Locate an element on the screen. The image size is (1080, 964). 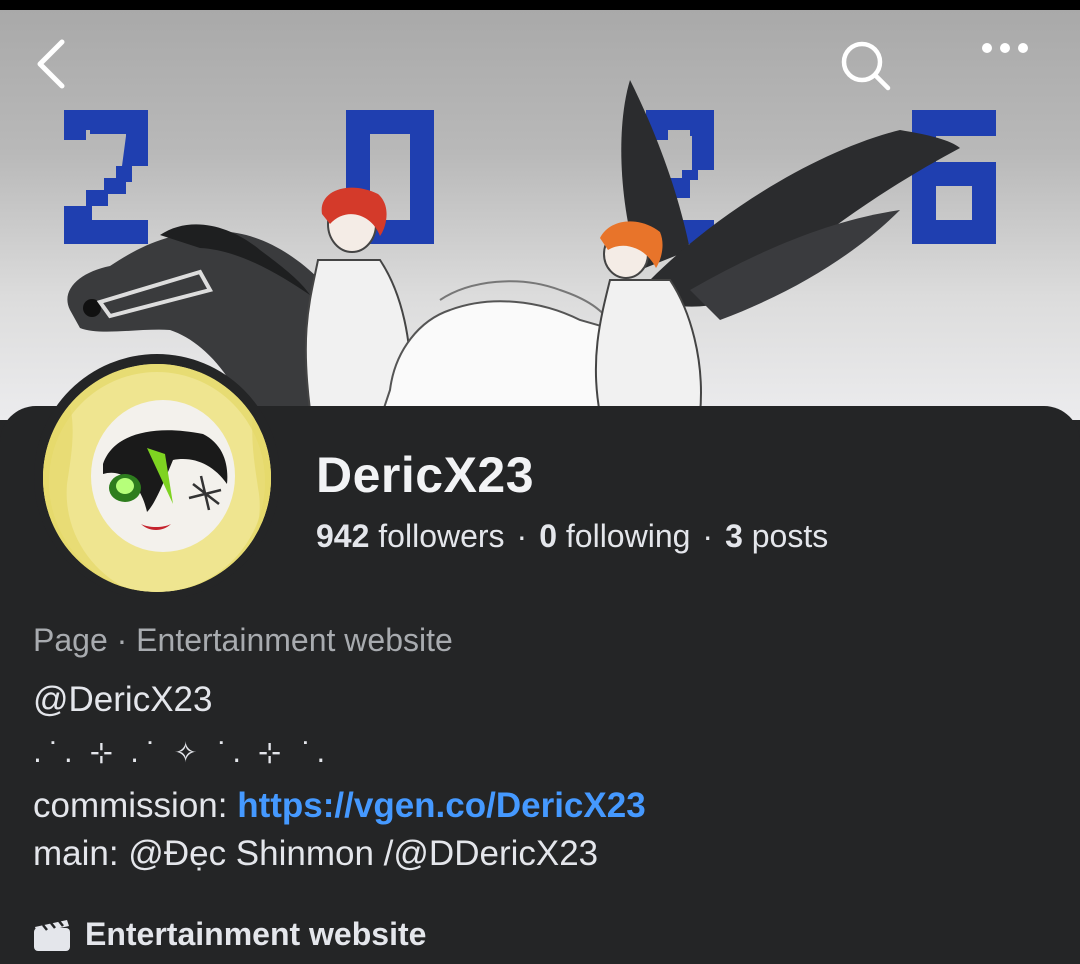
commission-label: commission: is located at coordinates (135, 805).